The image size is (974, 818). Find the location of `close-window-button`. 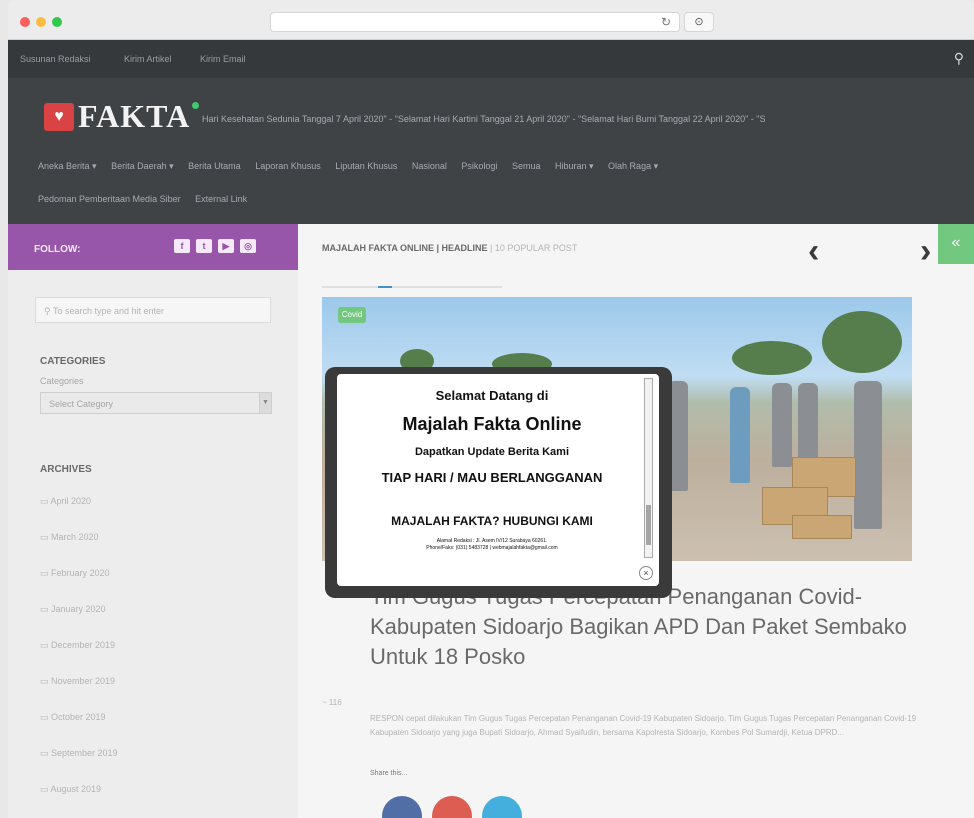

close-window-button is located at coordinates (25, 22).